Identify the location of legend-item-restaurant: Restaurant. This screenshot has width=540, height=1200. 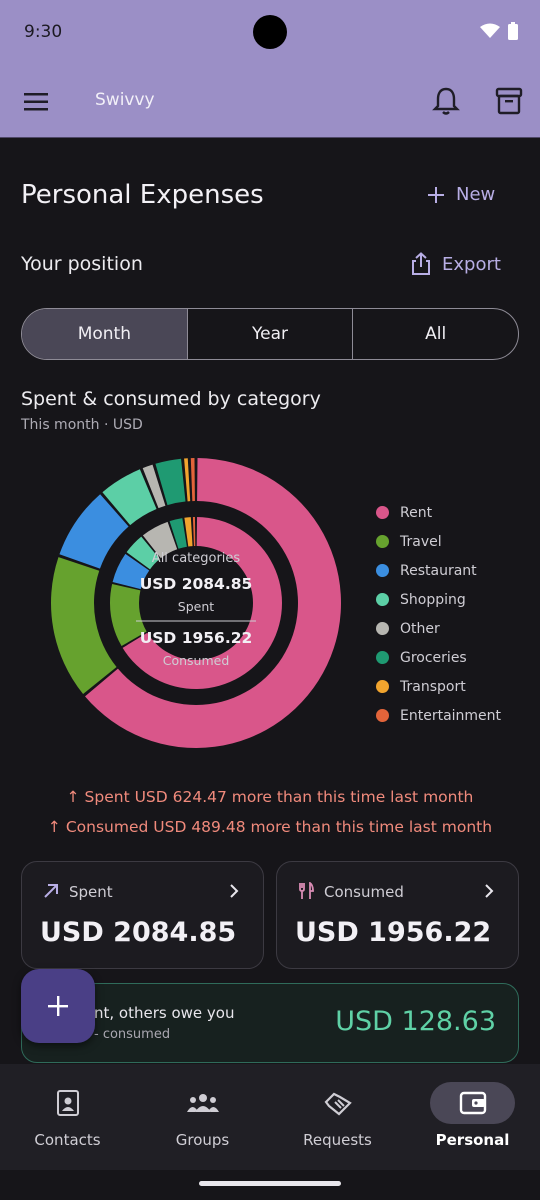
(438, 570).